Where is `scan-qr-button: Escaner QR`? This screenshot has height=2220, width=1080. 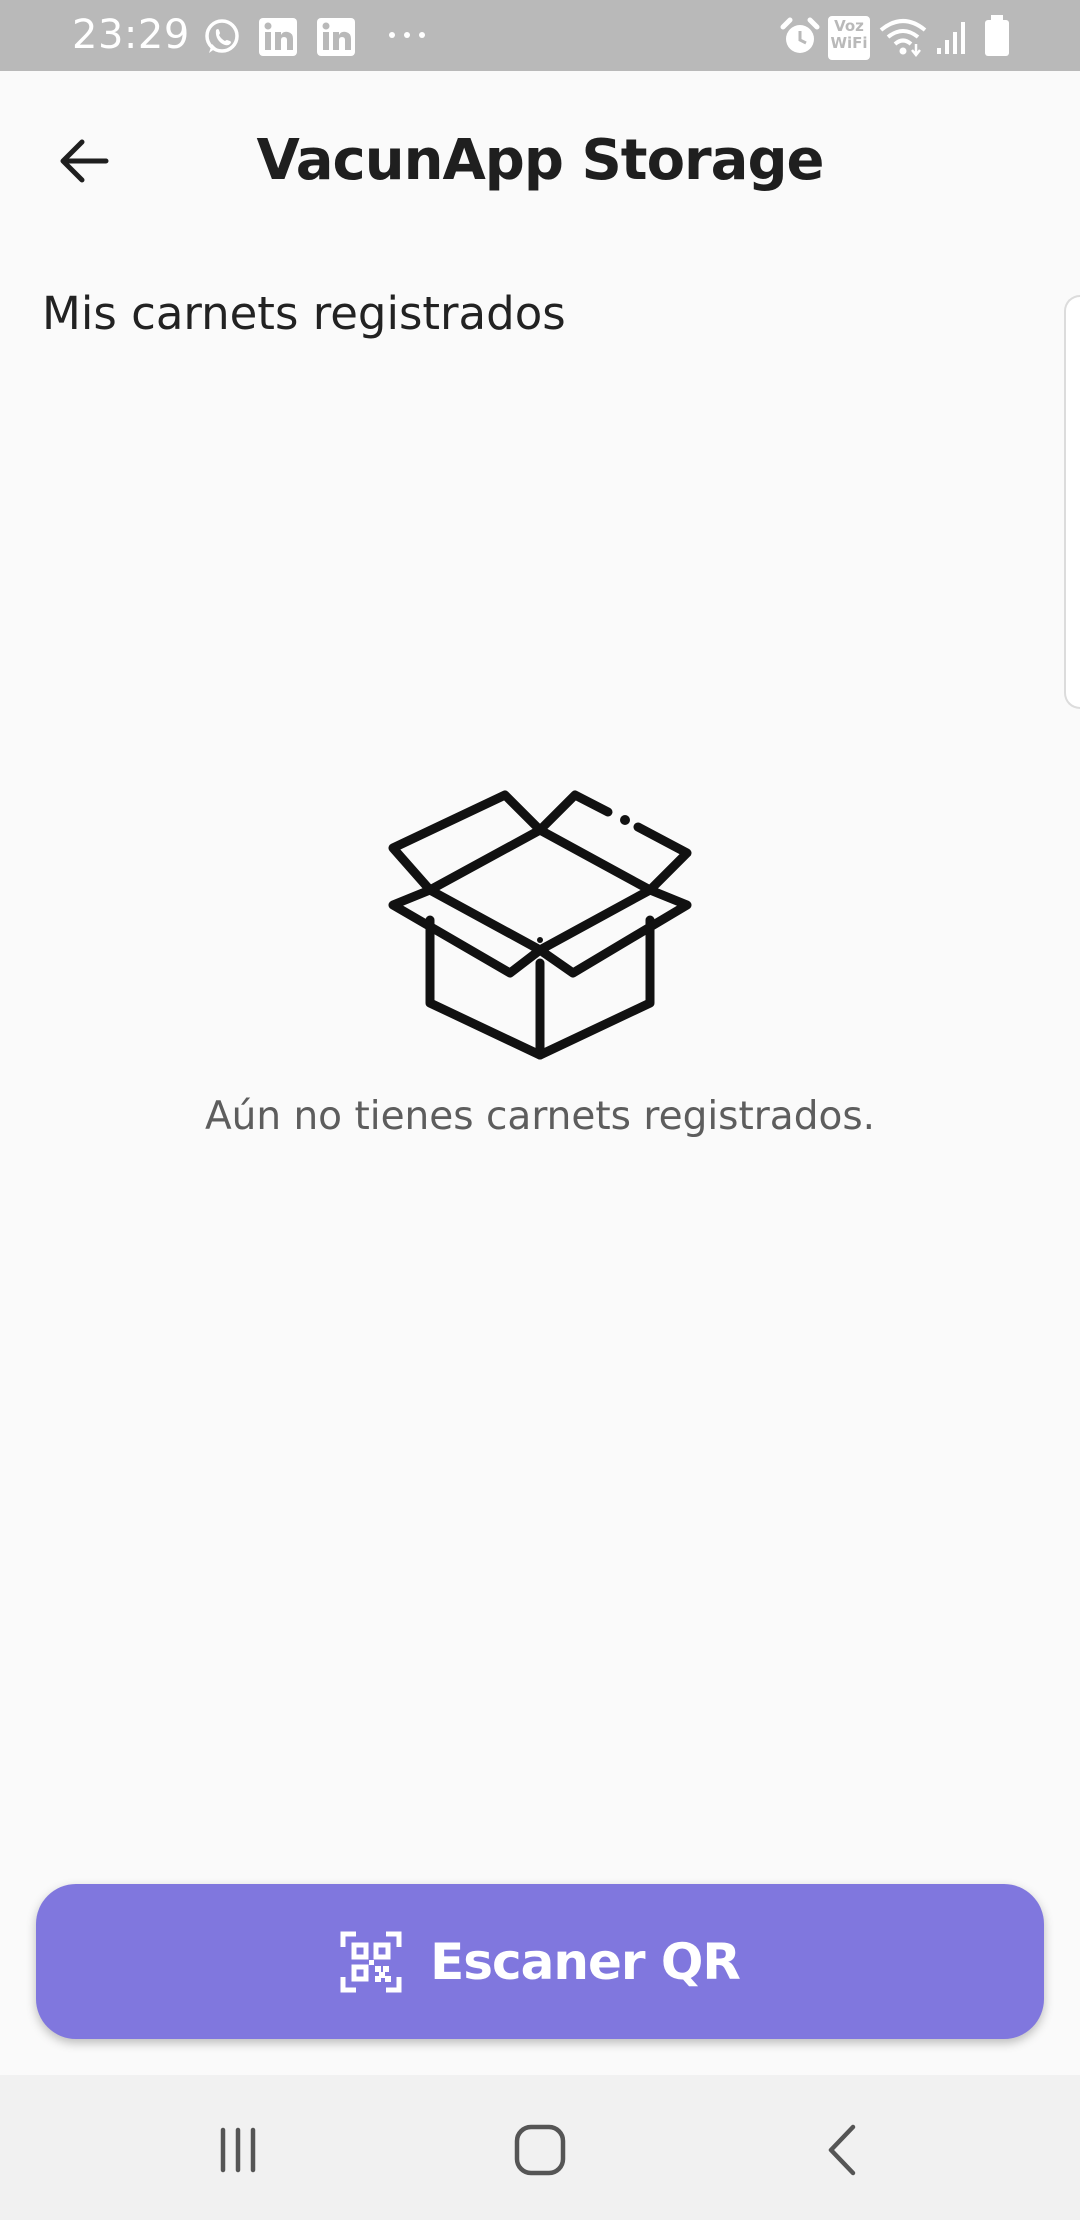
scan-qr-button: Escaner QR is located at coordinates (540, 1961).